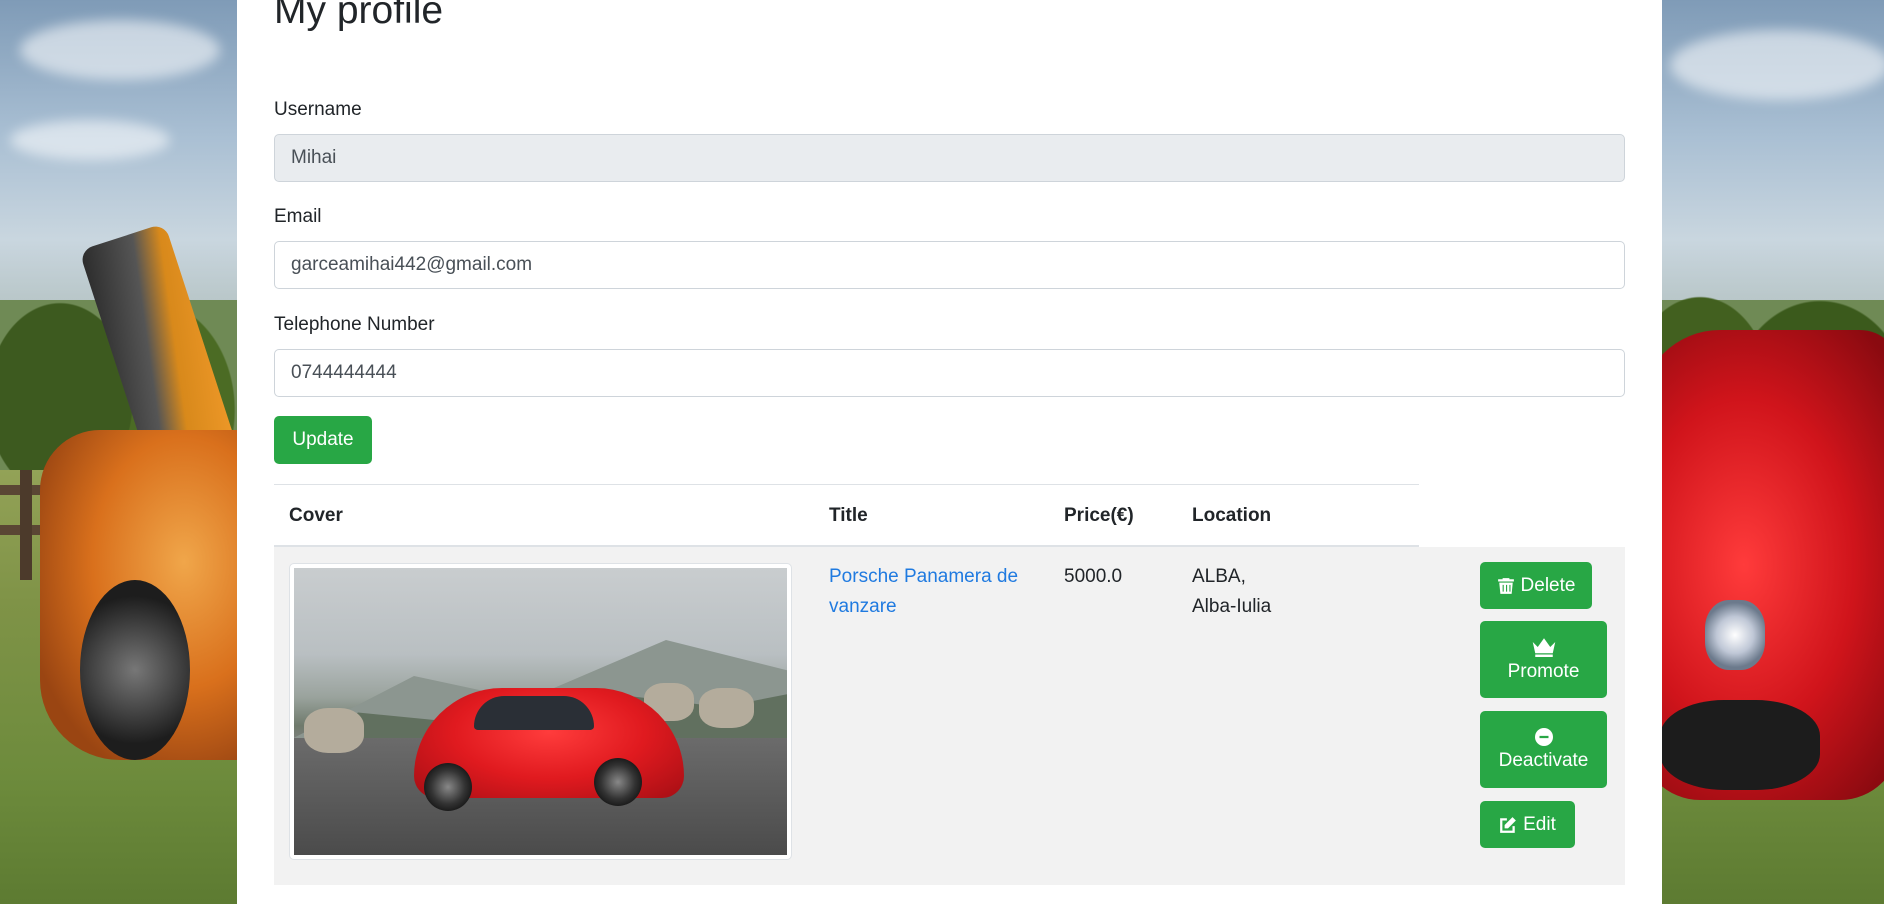 The height and width of the screenshot is (904, 1884). Describe the element at coordinates (1543, 736) in the screenshot. I see `minus-circle-icon` at that location.